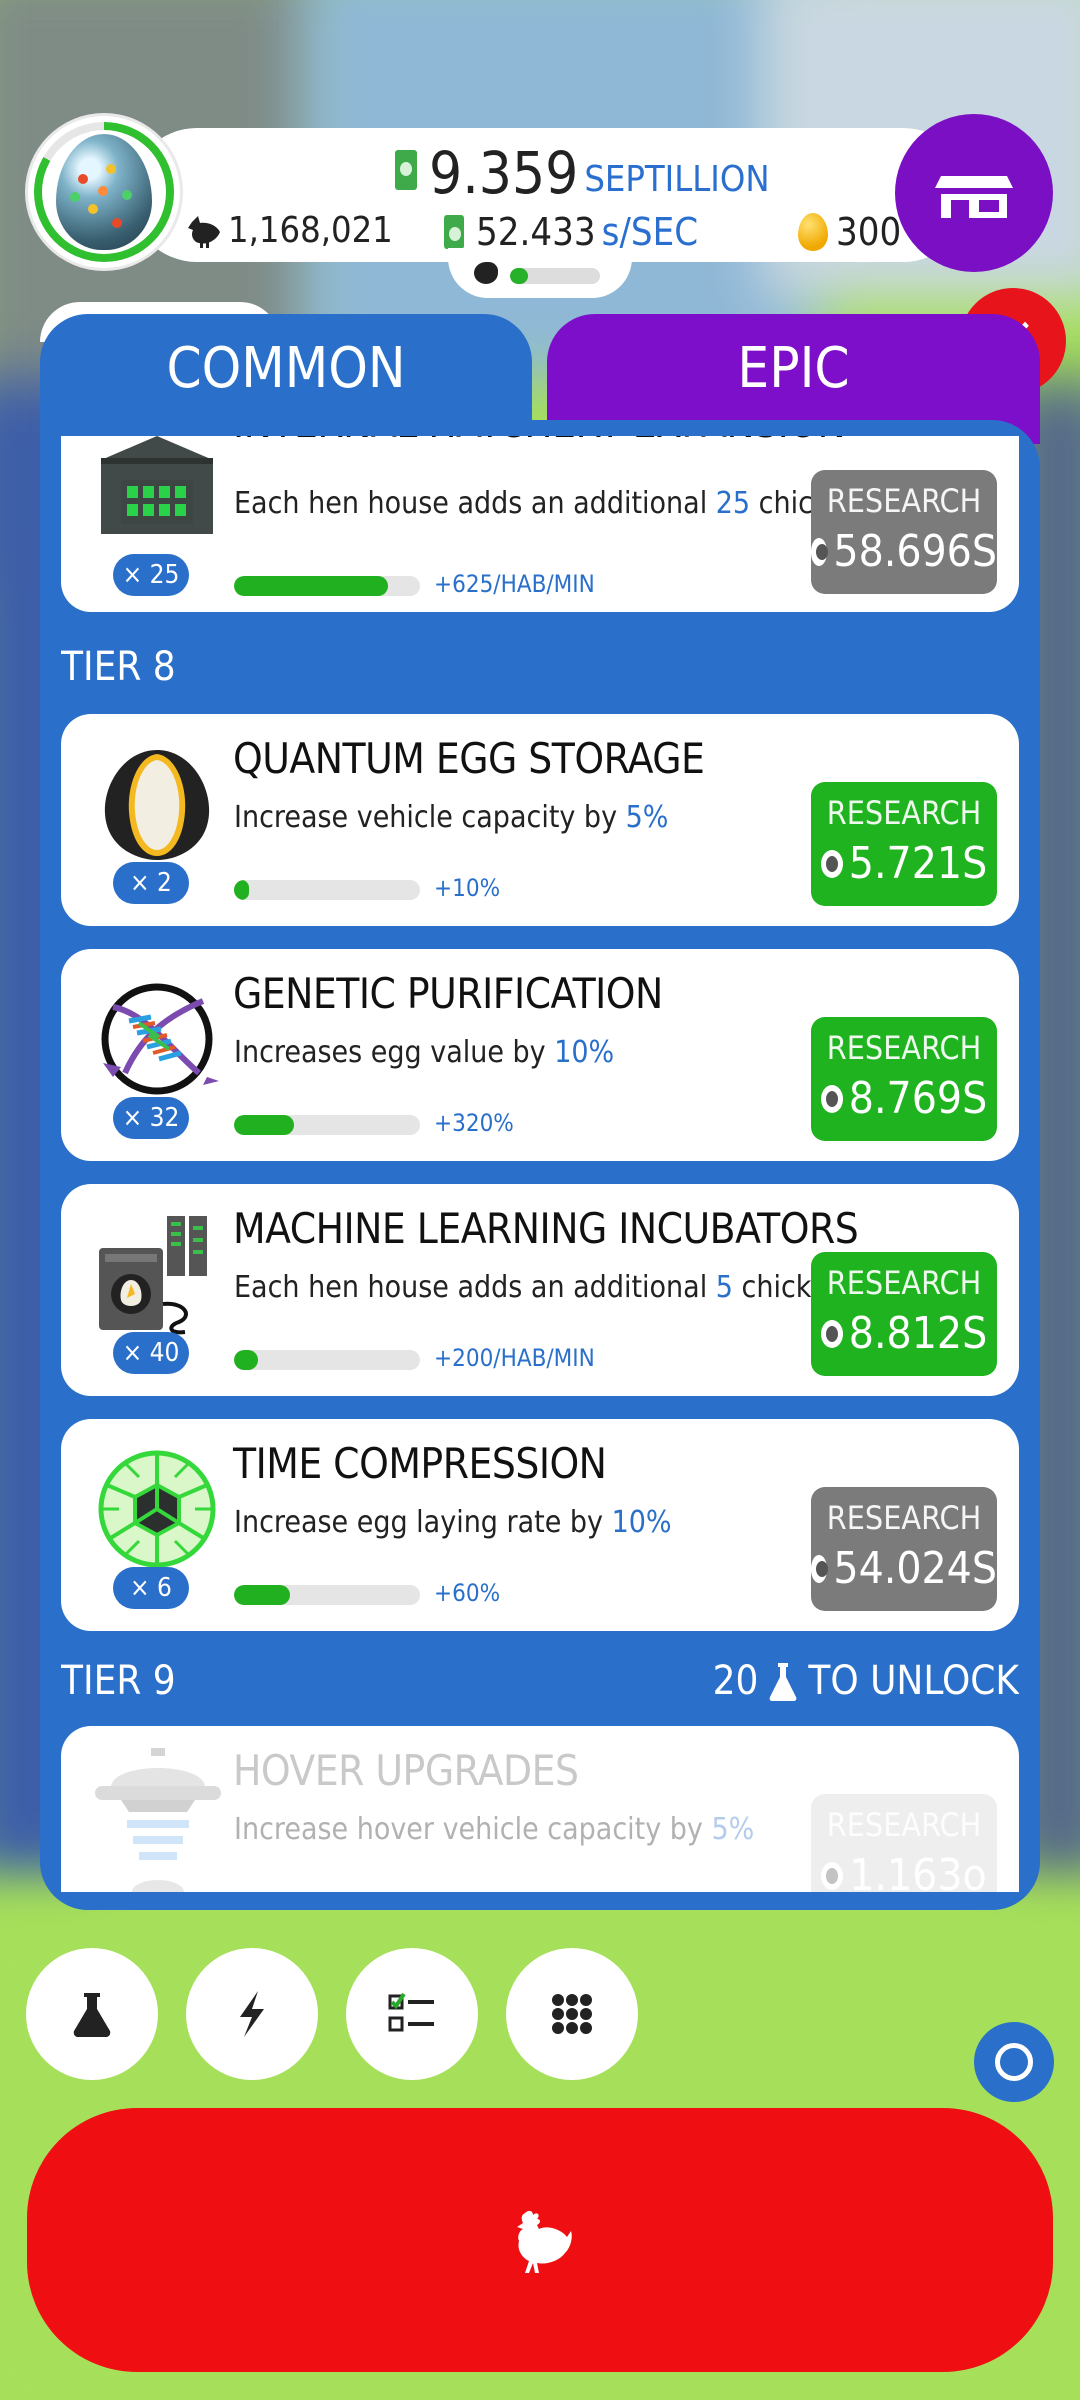  What do you see at coordinates (158, 1819) in the screenshot?
I see `hover-icon` at bounding box center [158, 1819].